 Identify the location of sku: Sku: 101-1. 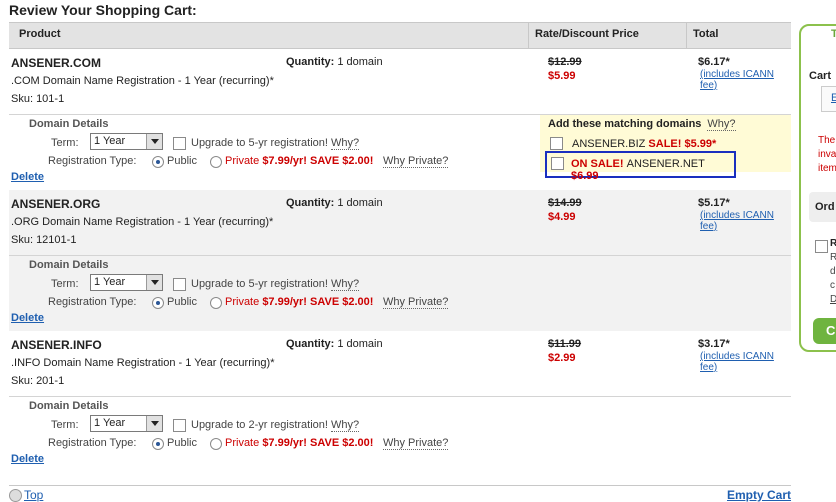
(38, 99).